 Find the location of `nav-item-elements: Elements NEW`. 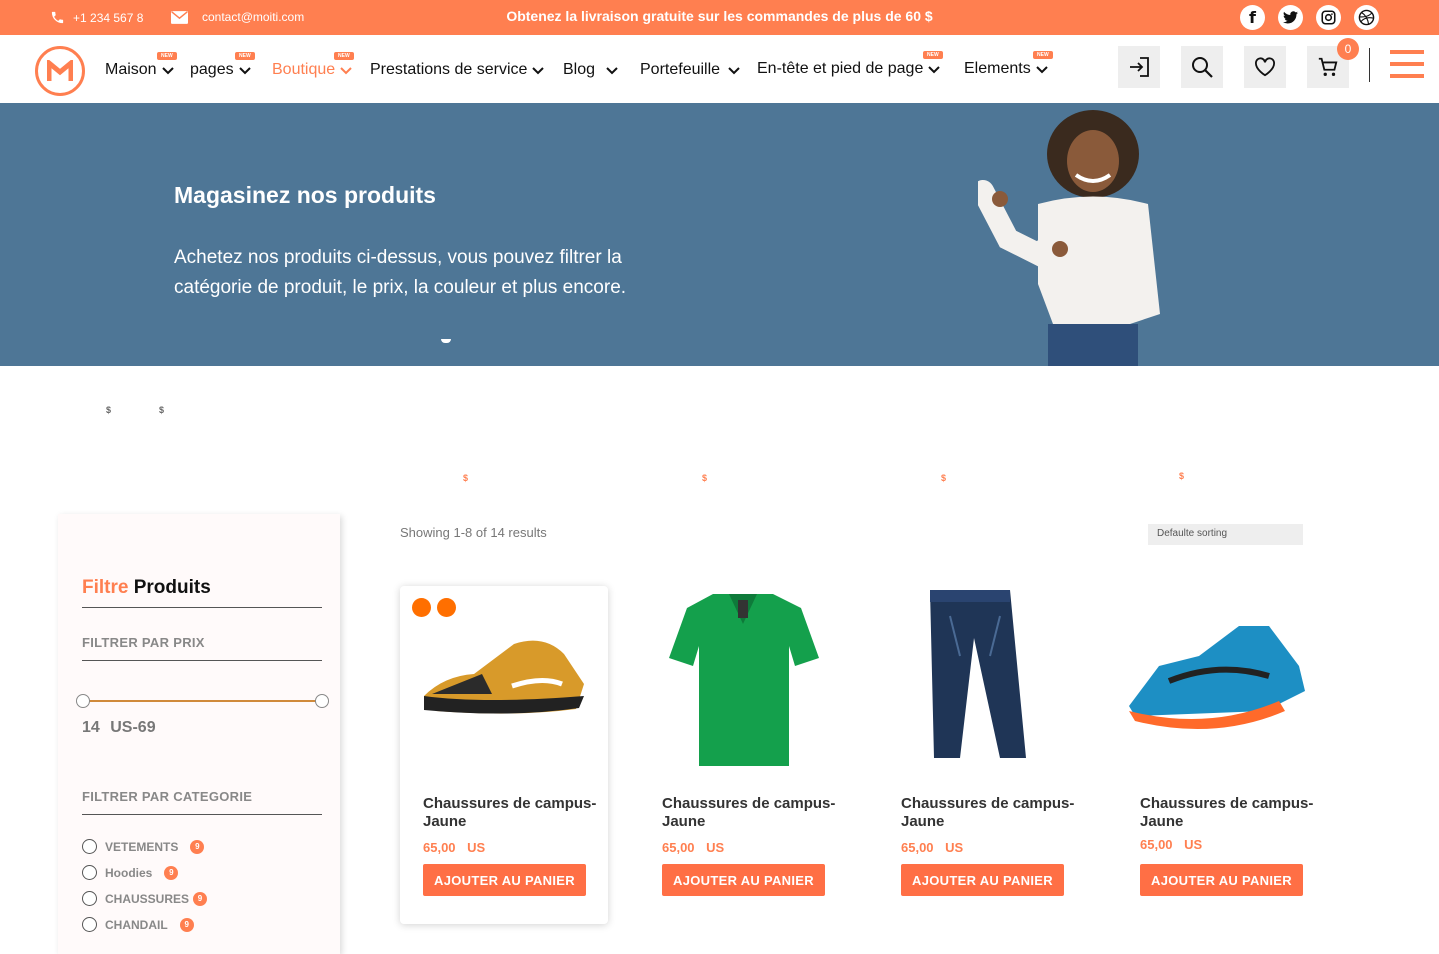

nav-item-elements: Elements NEW is located at coordinates (1008, 64).